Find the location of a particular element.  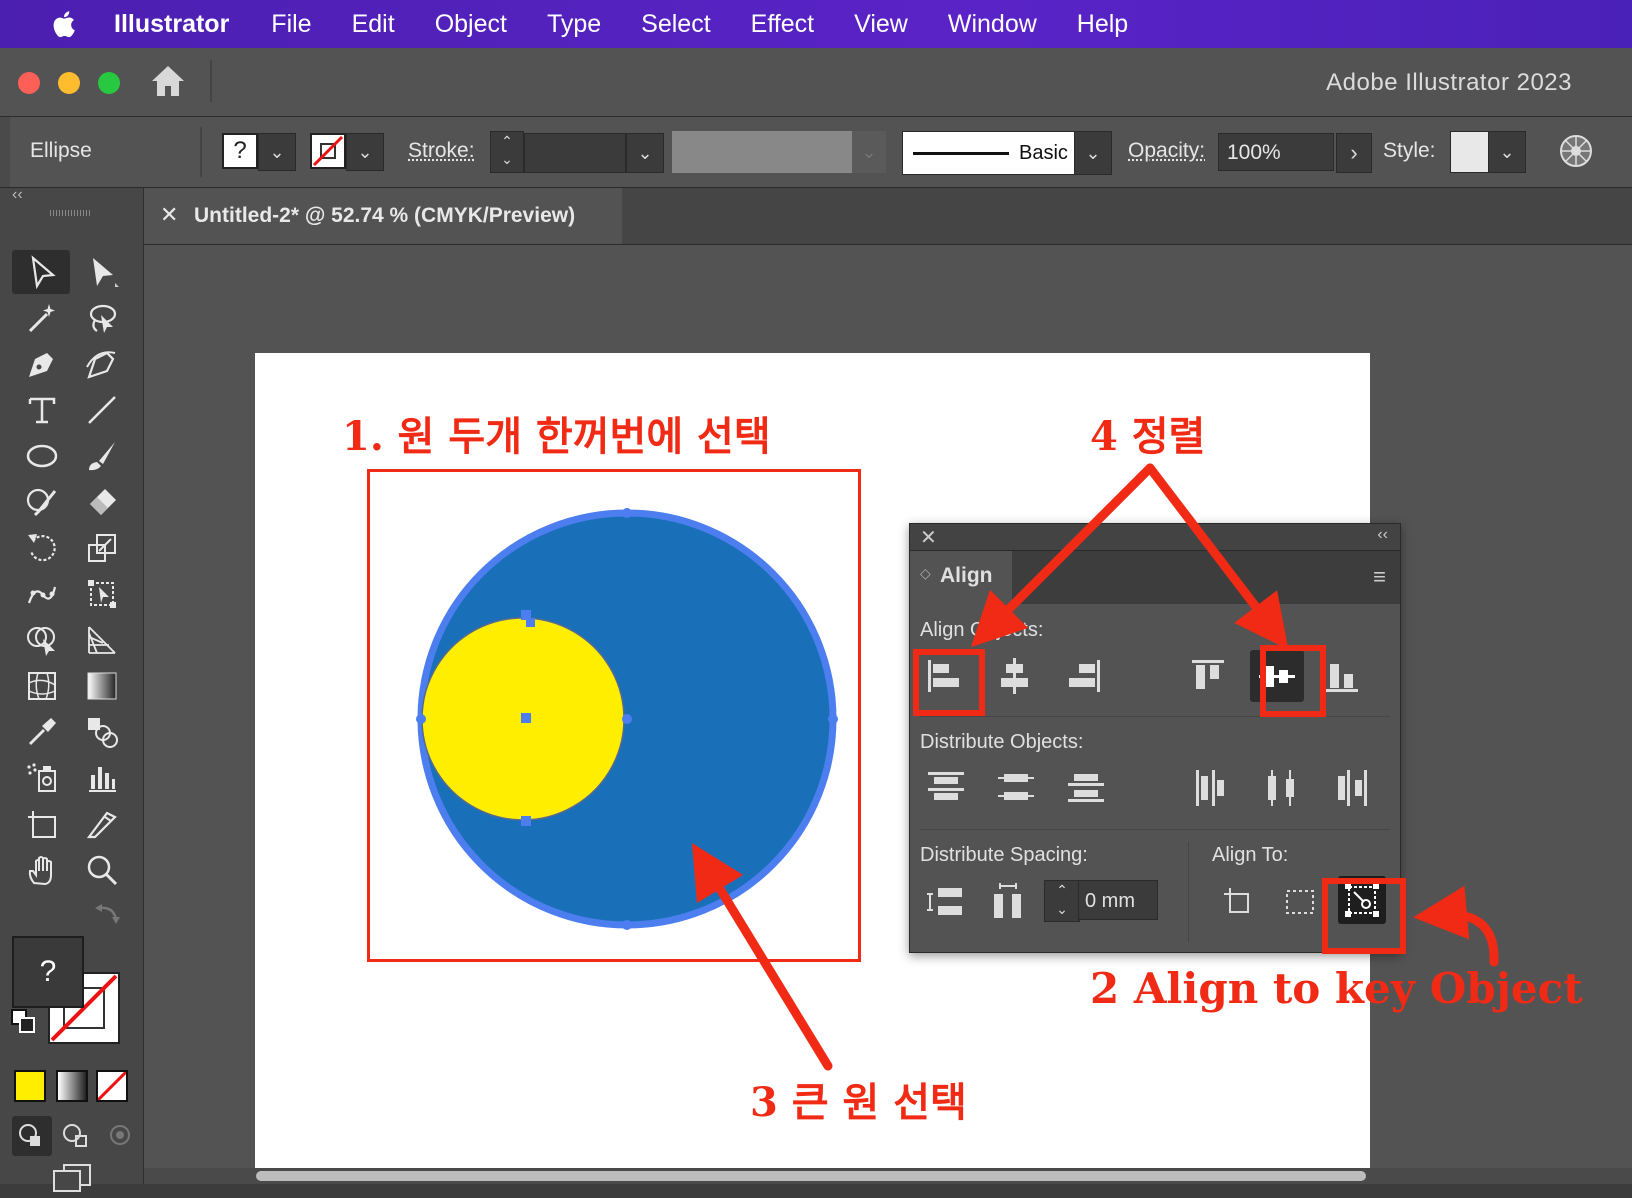

ellipse-tool is located at coordinates (42, 456).